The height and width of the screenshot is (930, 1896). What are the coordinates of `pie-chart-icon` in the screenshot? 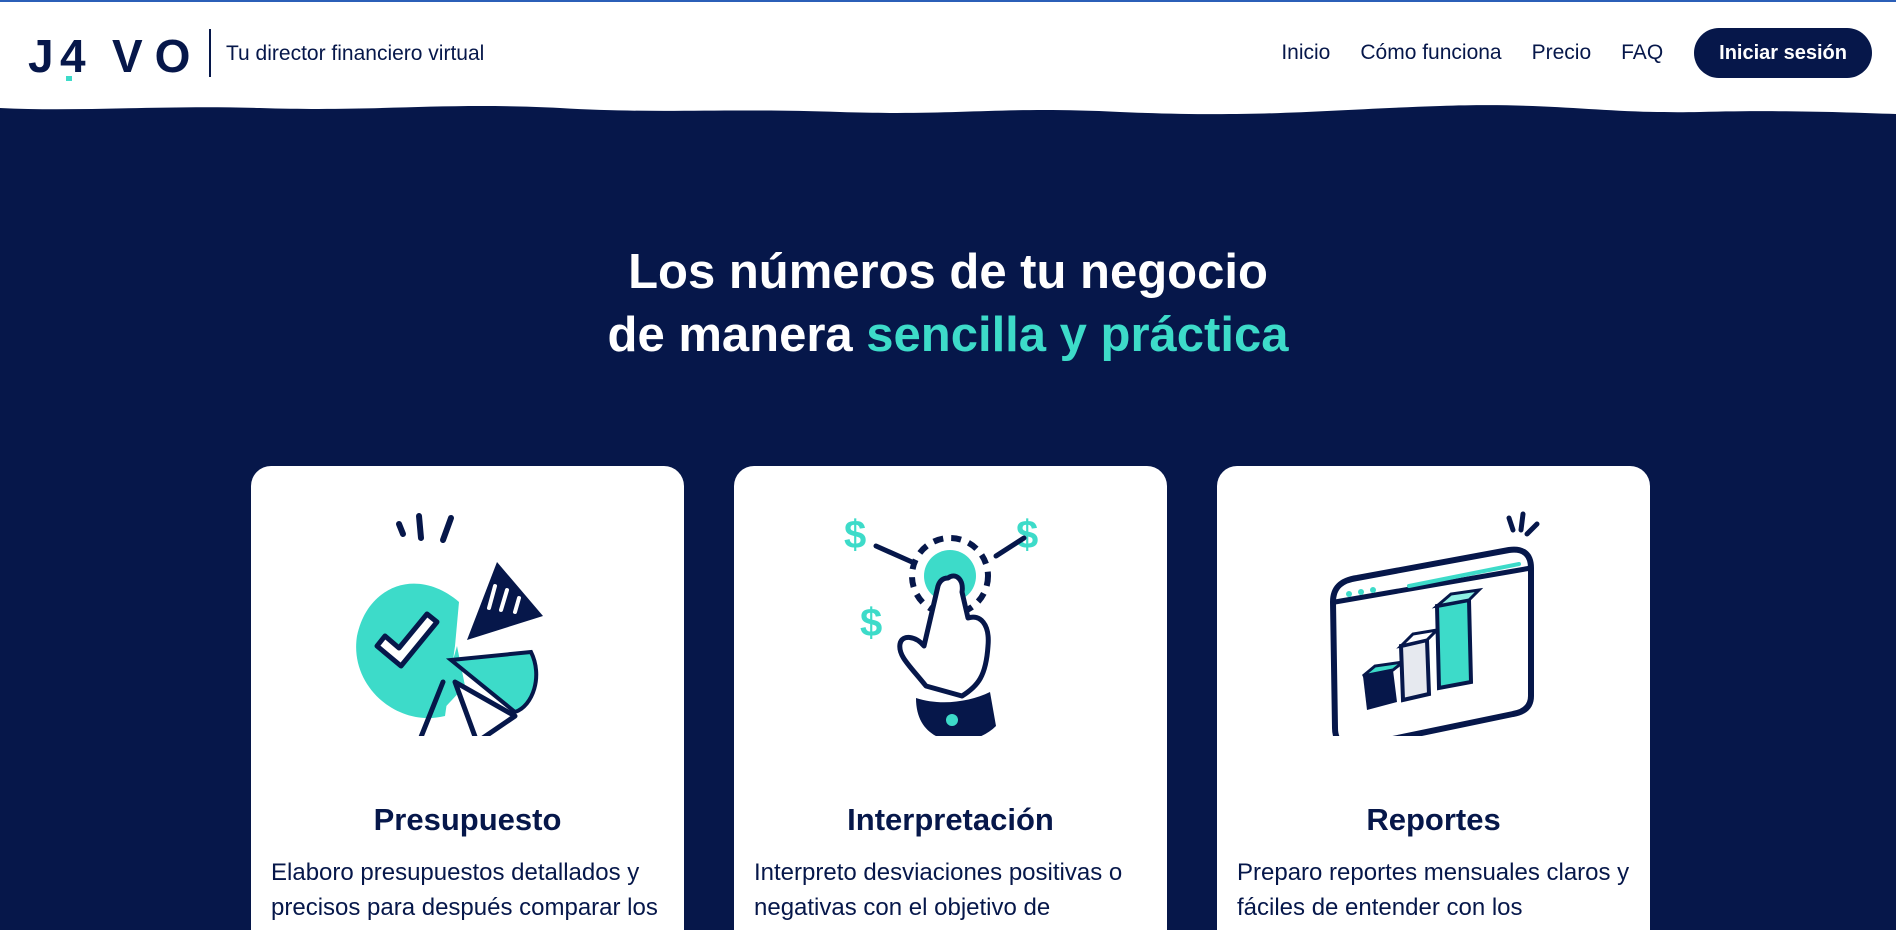 It's located at (449, 624).